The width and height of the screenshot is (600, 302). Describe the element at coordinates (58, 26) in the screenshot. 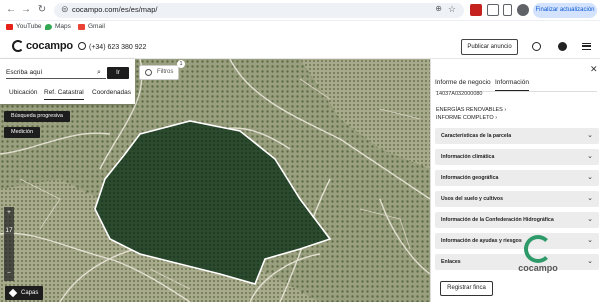

I see `bookmark-maps: Maps` at that location.